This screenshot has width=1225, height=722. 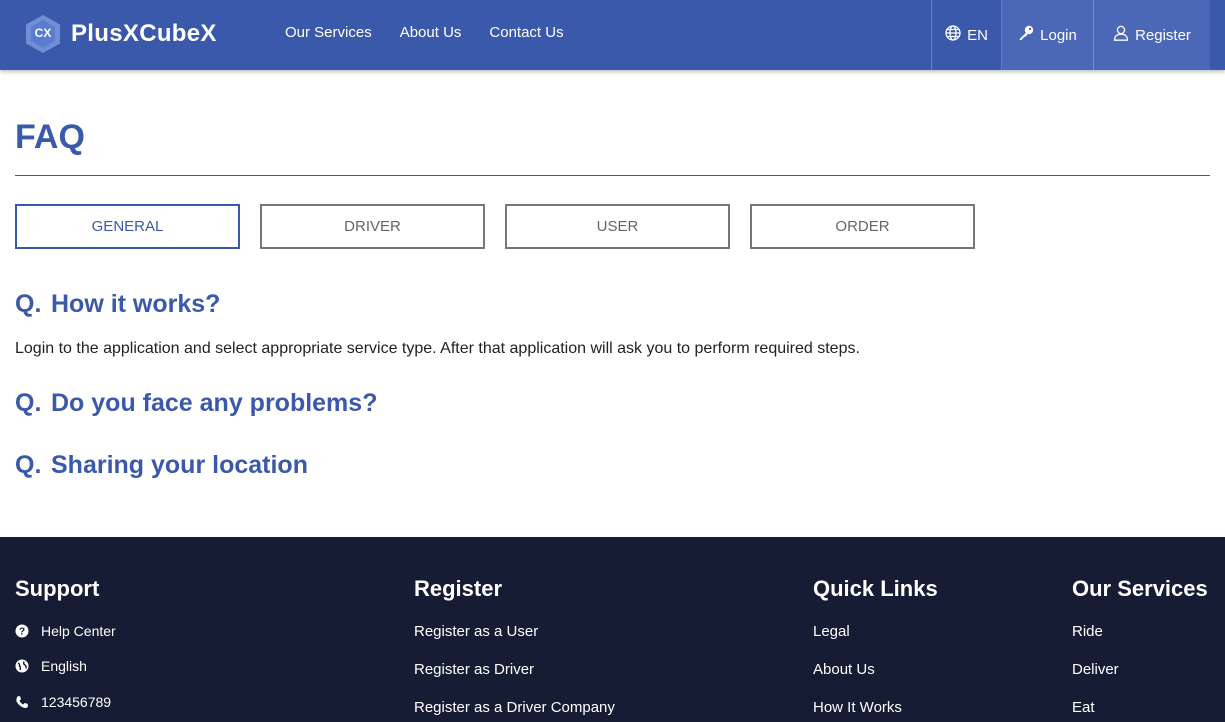 I want to click on tab-general: GENERAL, so click(x=127, y=226).